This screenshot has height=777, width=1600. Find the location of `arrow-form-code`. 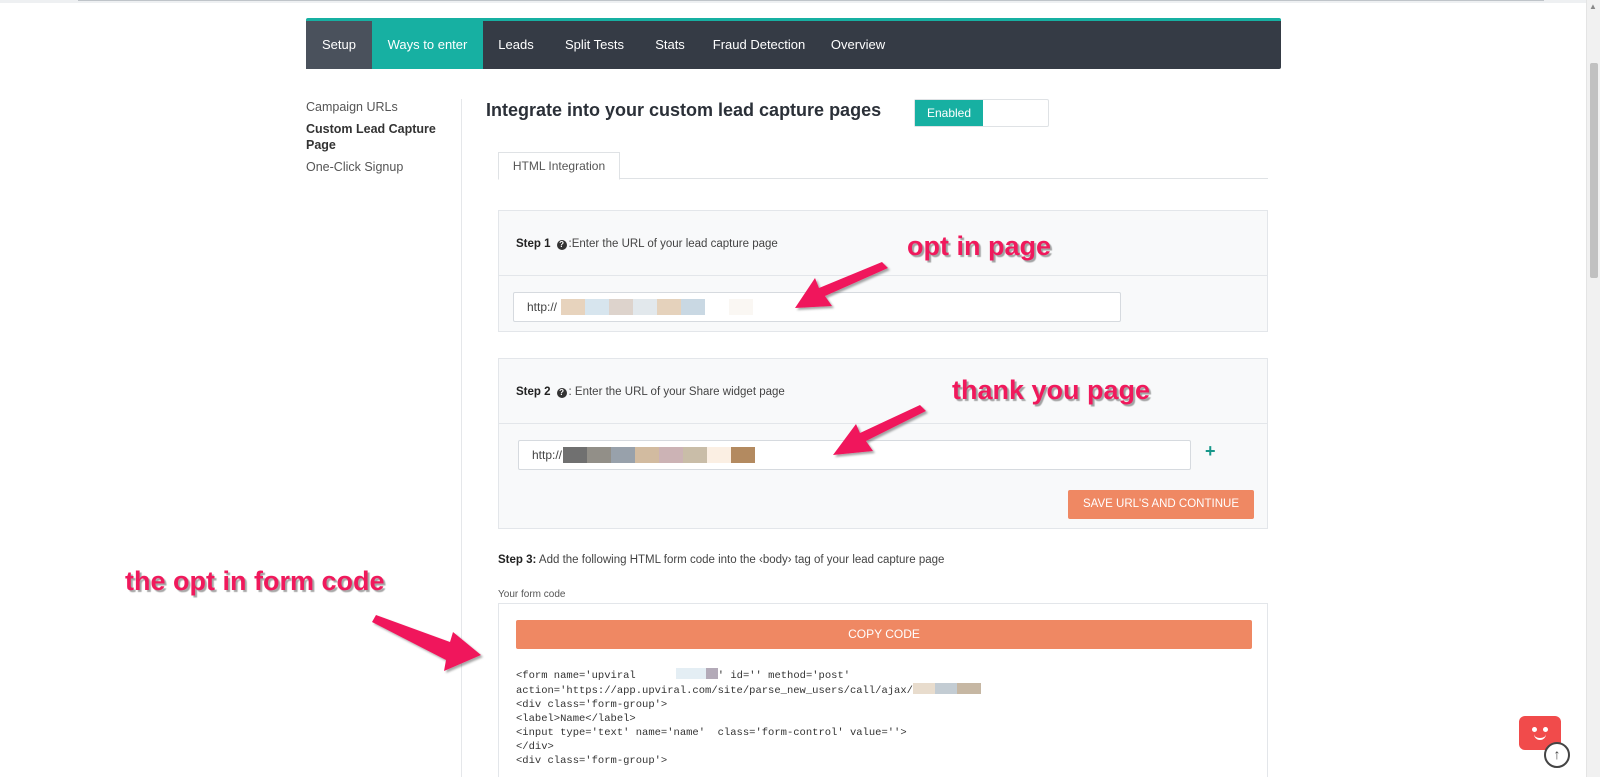

arrow-form-code is located at coordinates (426, 643).